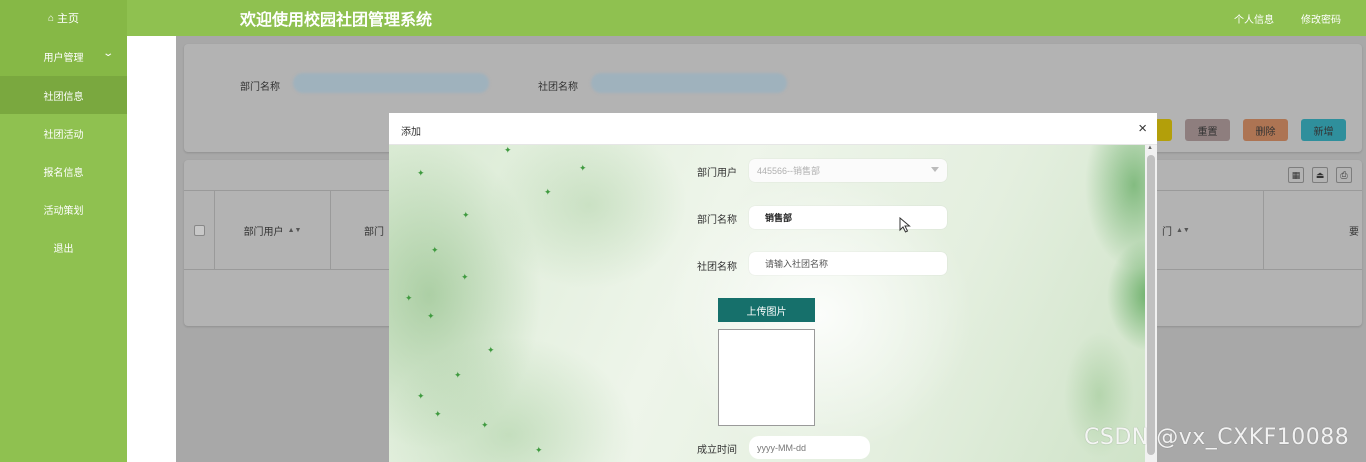  Describe the element at coordinates (558, 87) in the screenshot. I see `search-club-name-label: 社团名称` at that location.